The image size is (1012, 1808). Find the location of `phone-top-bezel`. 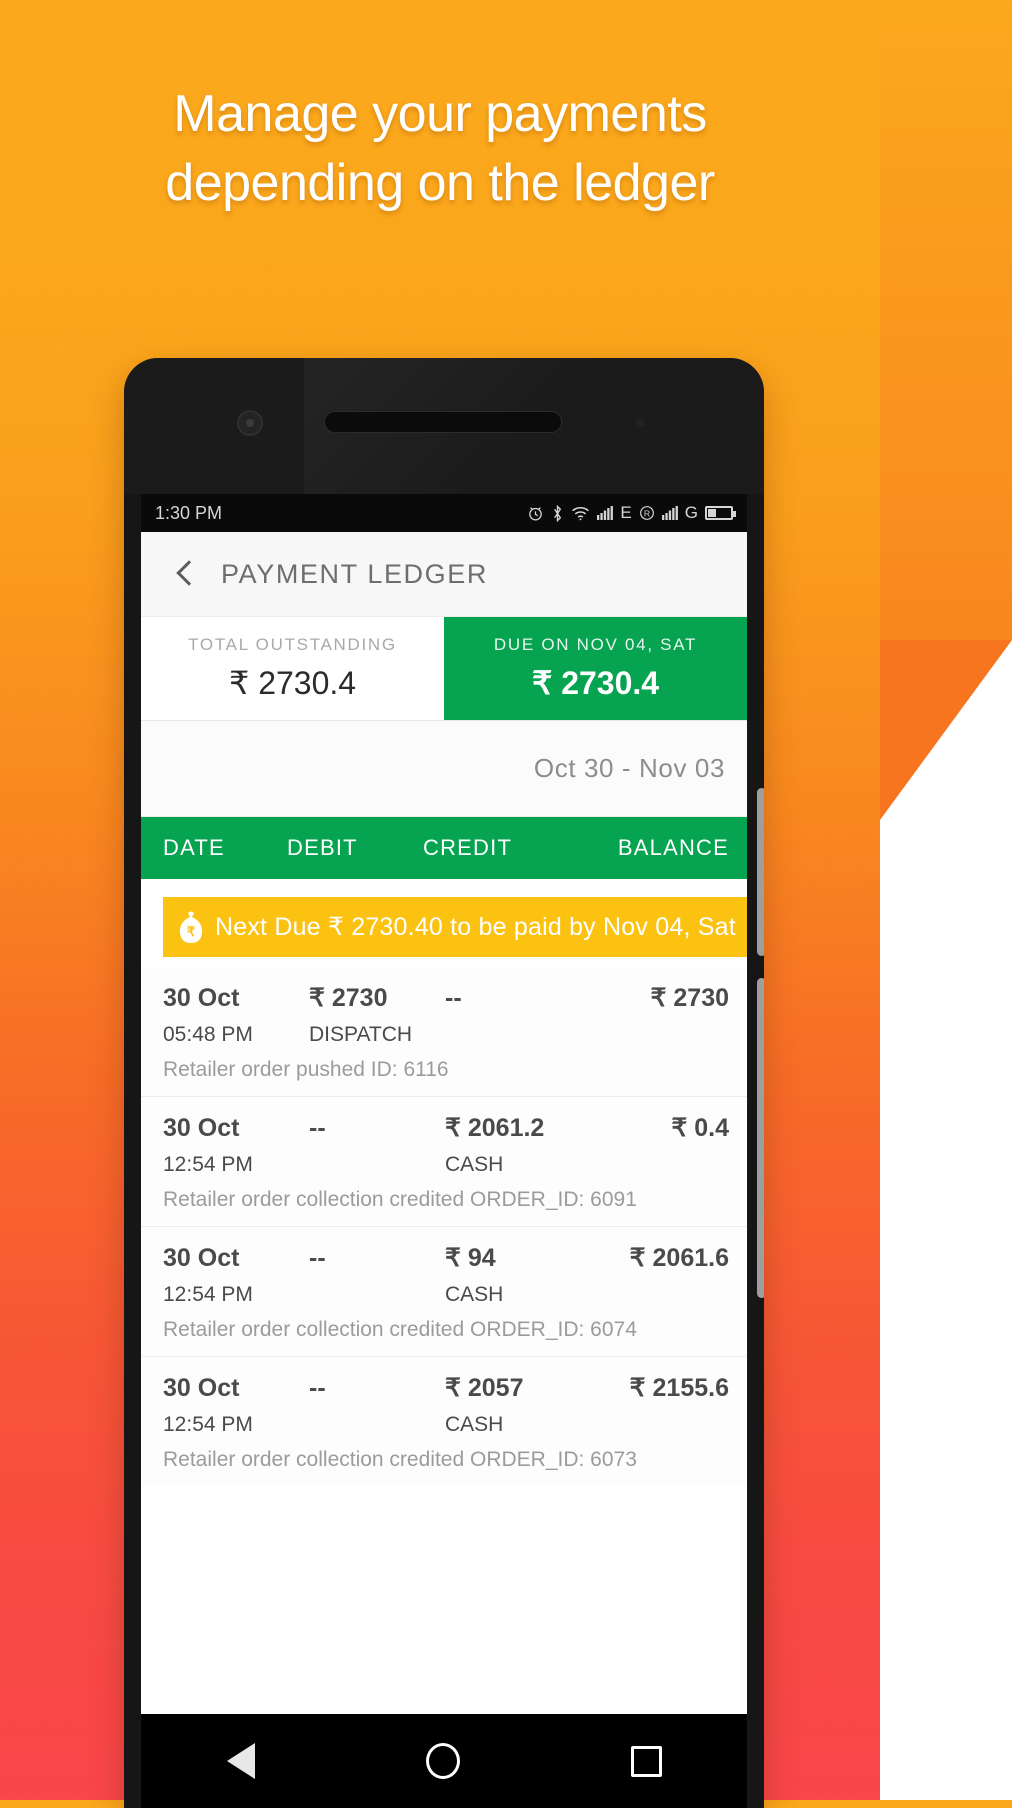

phone-top-bezel is located at coordinates (444, 426).